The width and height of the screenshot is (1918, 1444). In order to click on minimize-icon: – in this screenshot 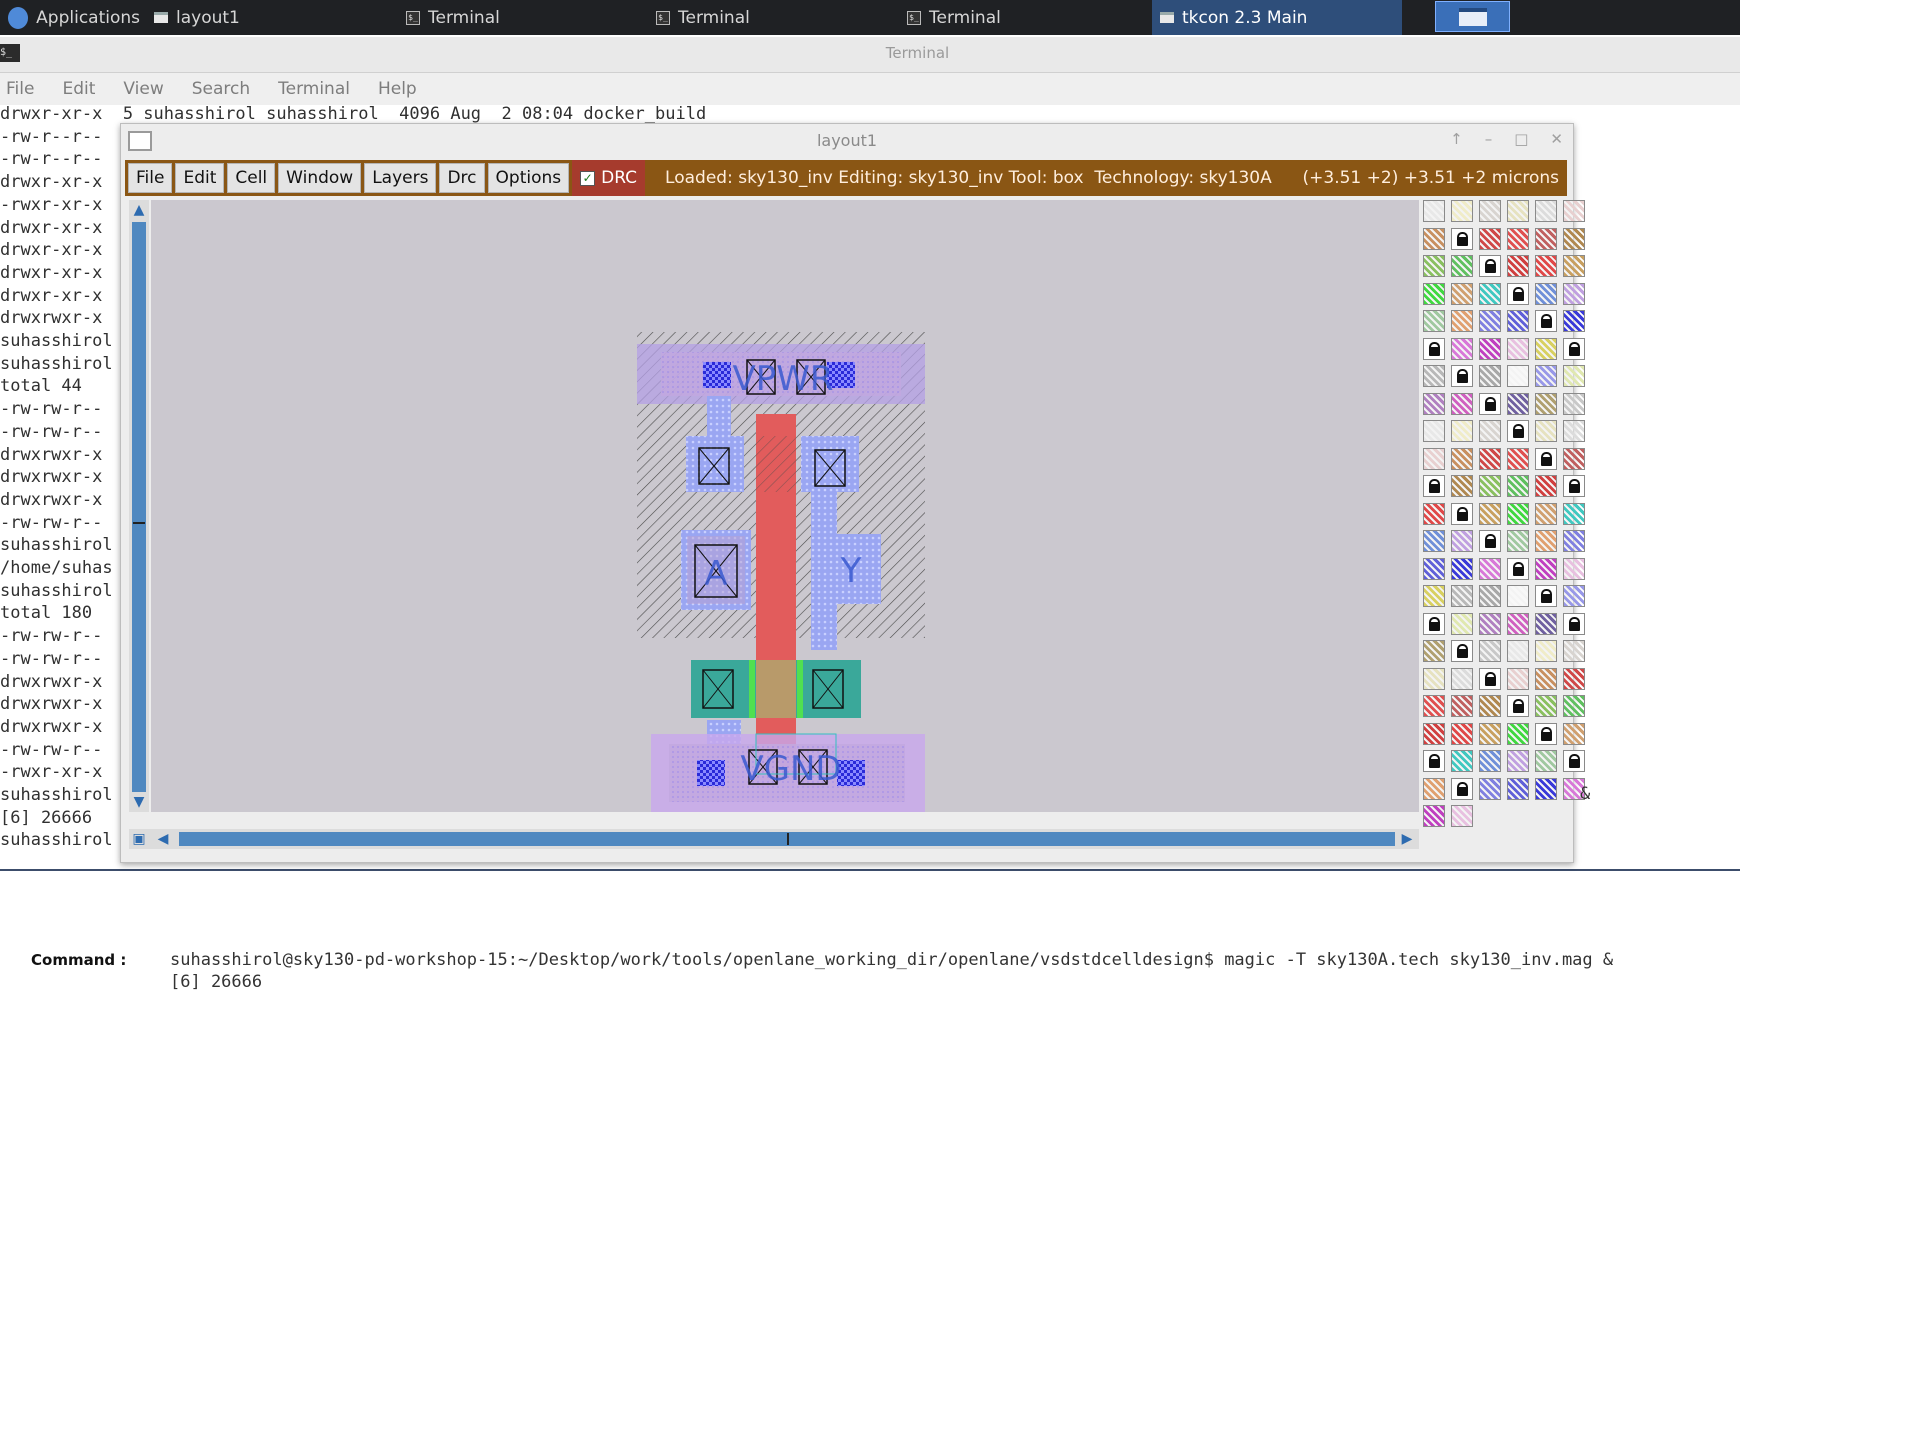, I will do `click(1489, 139)`.